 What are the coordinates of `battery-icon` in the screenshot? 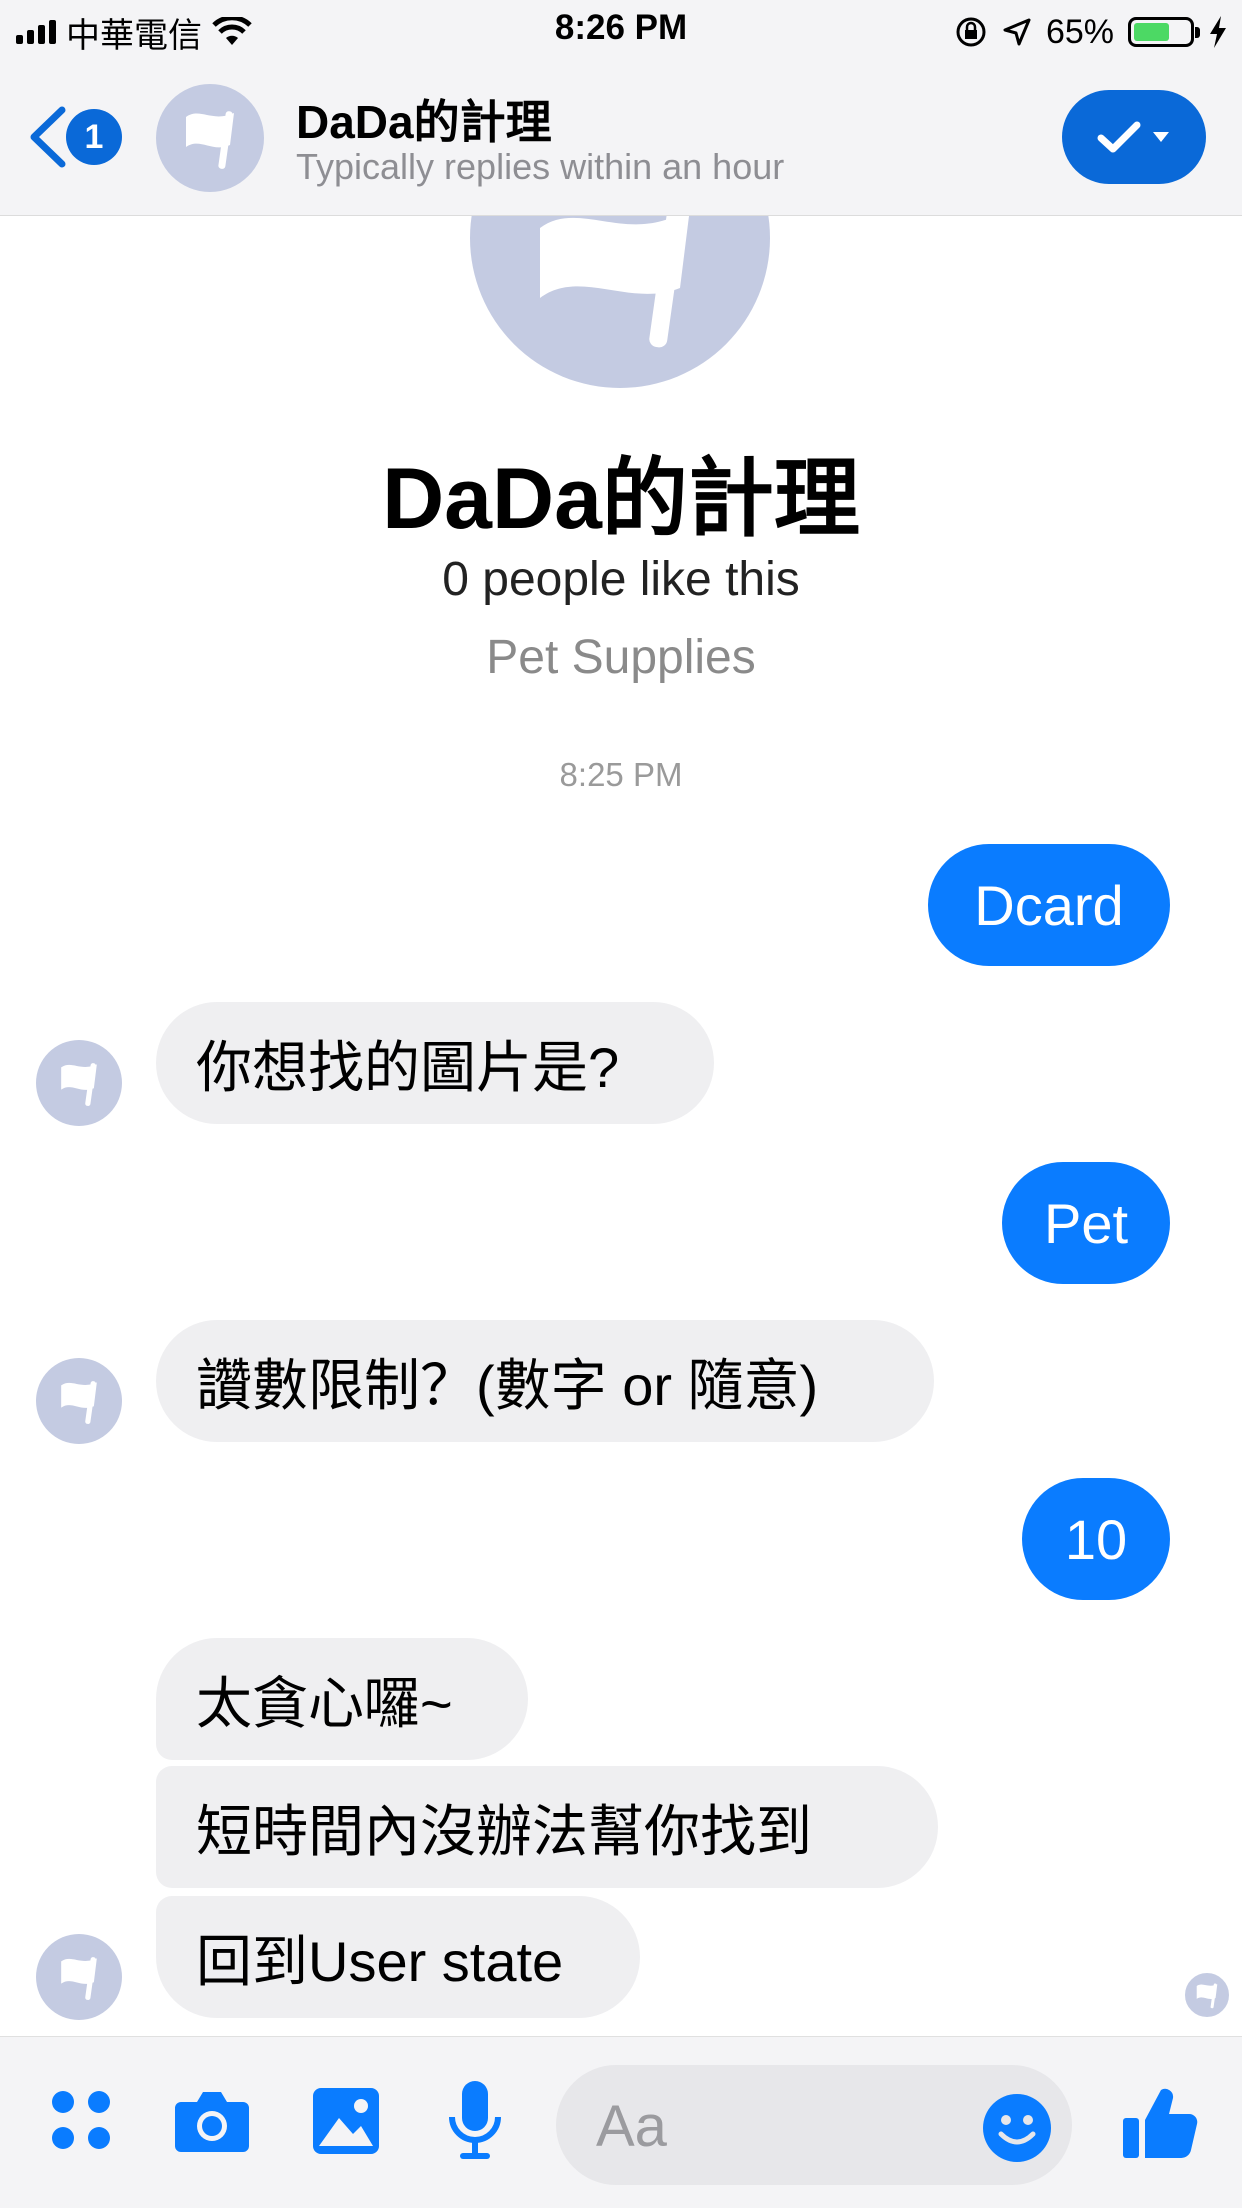 It's located at (1164, 32).